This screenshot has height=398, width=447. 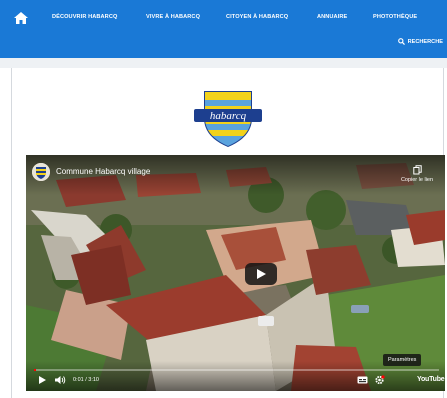 I want to click on search-label: RECHERCHE, so click(x=425, y=41).